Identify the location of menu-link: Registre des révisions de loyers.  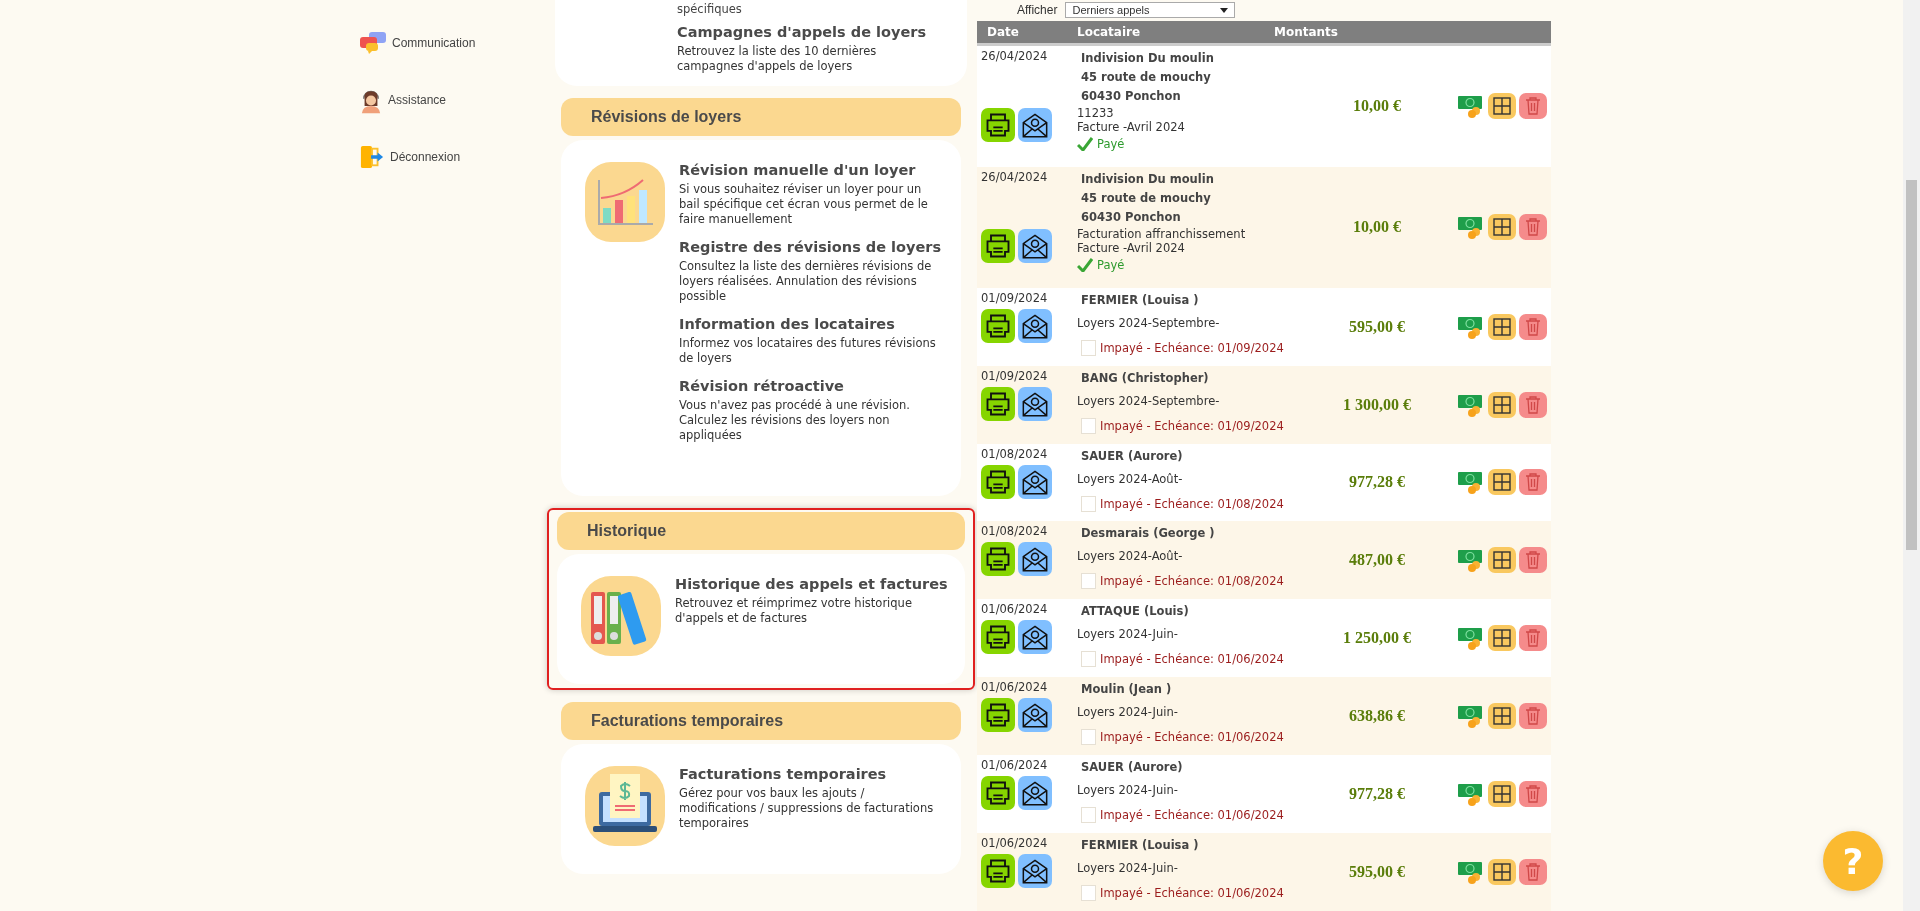
(811, 247).